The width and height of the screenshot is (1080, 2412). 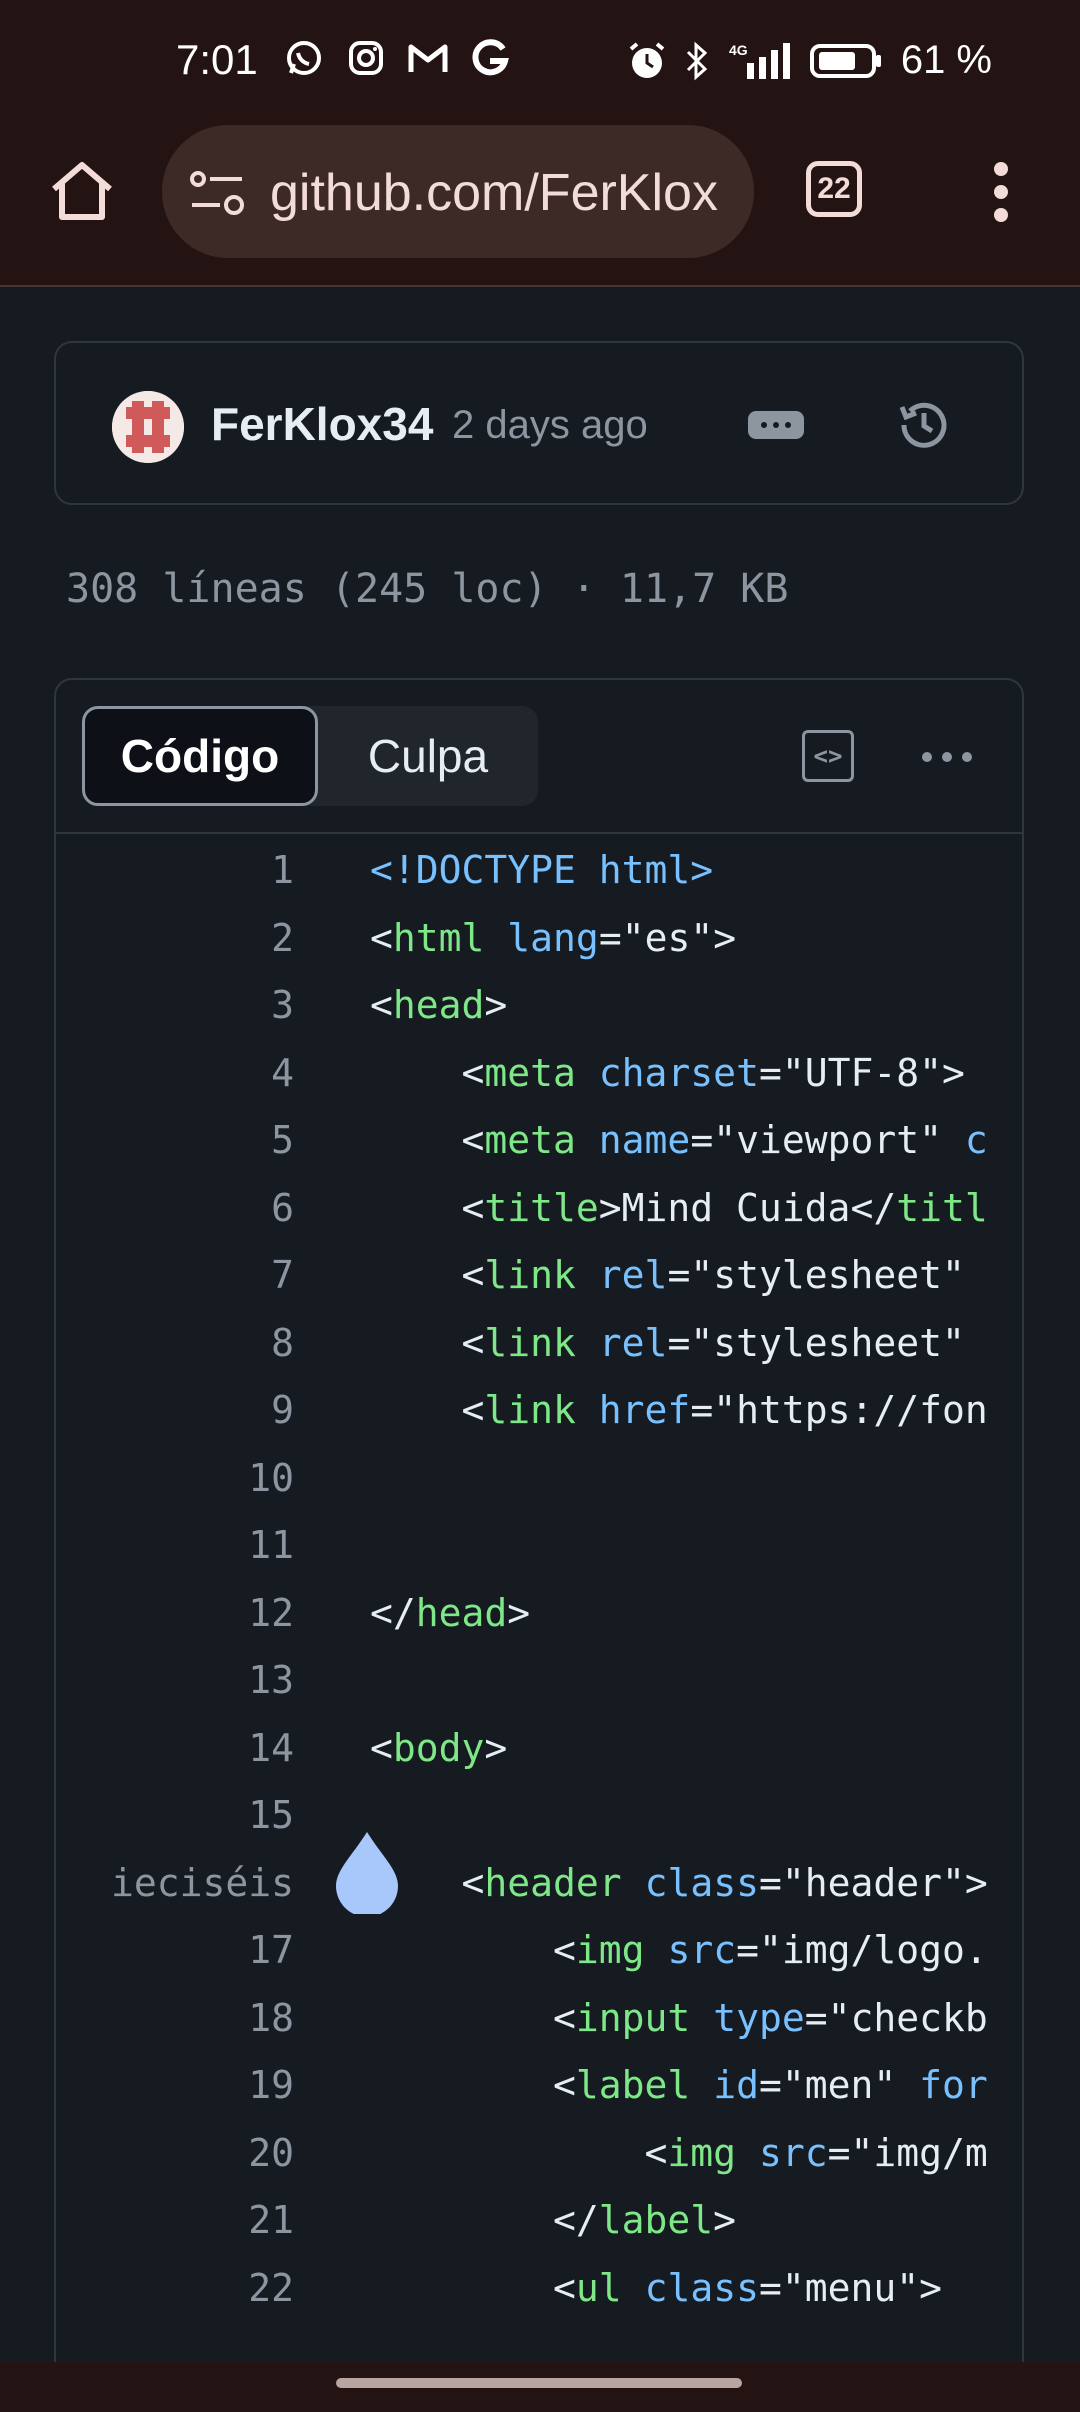 What do you see at coordinates (539, 1551) in the screenshot?
I see `code-line: 11` at bounding box center [539, 1551].